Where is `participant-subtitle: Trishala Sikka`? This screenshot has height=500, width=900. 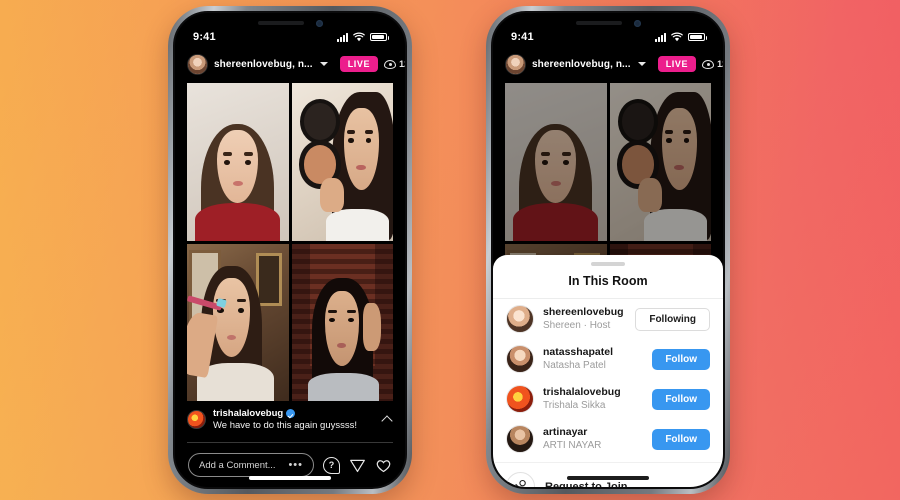
participant-subtitle: Trishala Sikka is located at coordinates (574, 406).